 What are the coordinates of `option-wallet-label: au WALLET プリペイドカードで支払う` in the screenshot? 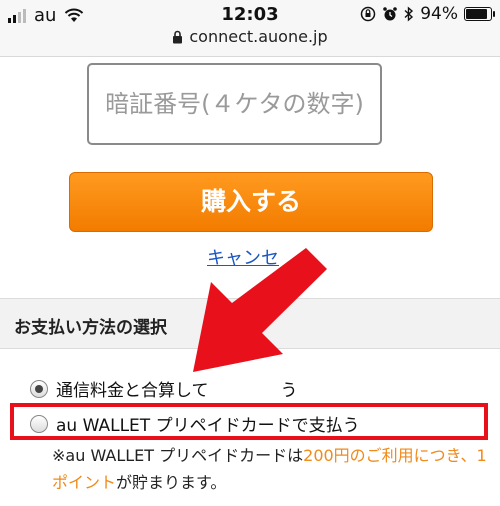 It's located at (208, 426).